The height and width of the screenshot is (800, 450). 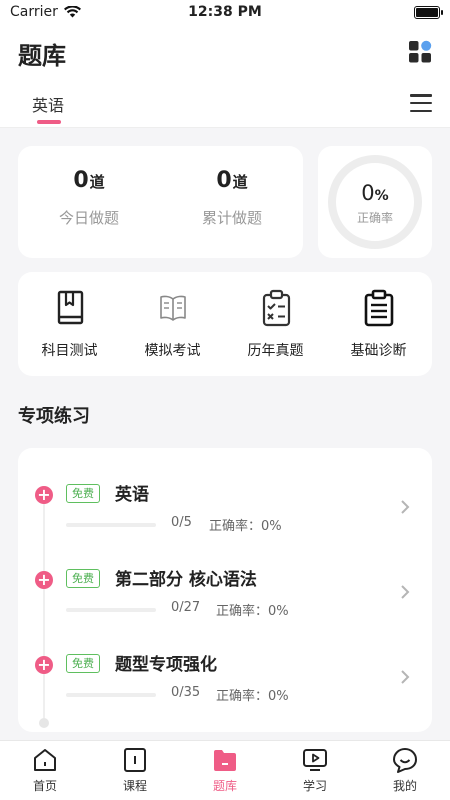 I want to click on tabbar-question-bank-label: 题库, so click(x=224, y=786).